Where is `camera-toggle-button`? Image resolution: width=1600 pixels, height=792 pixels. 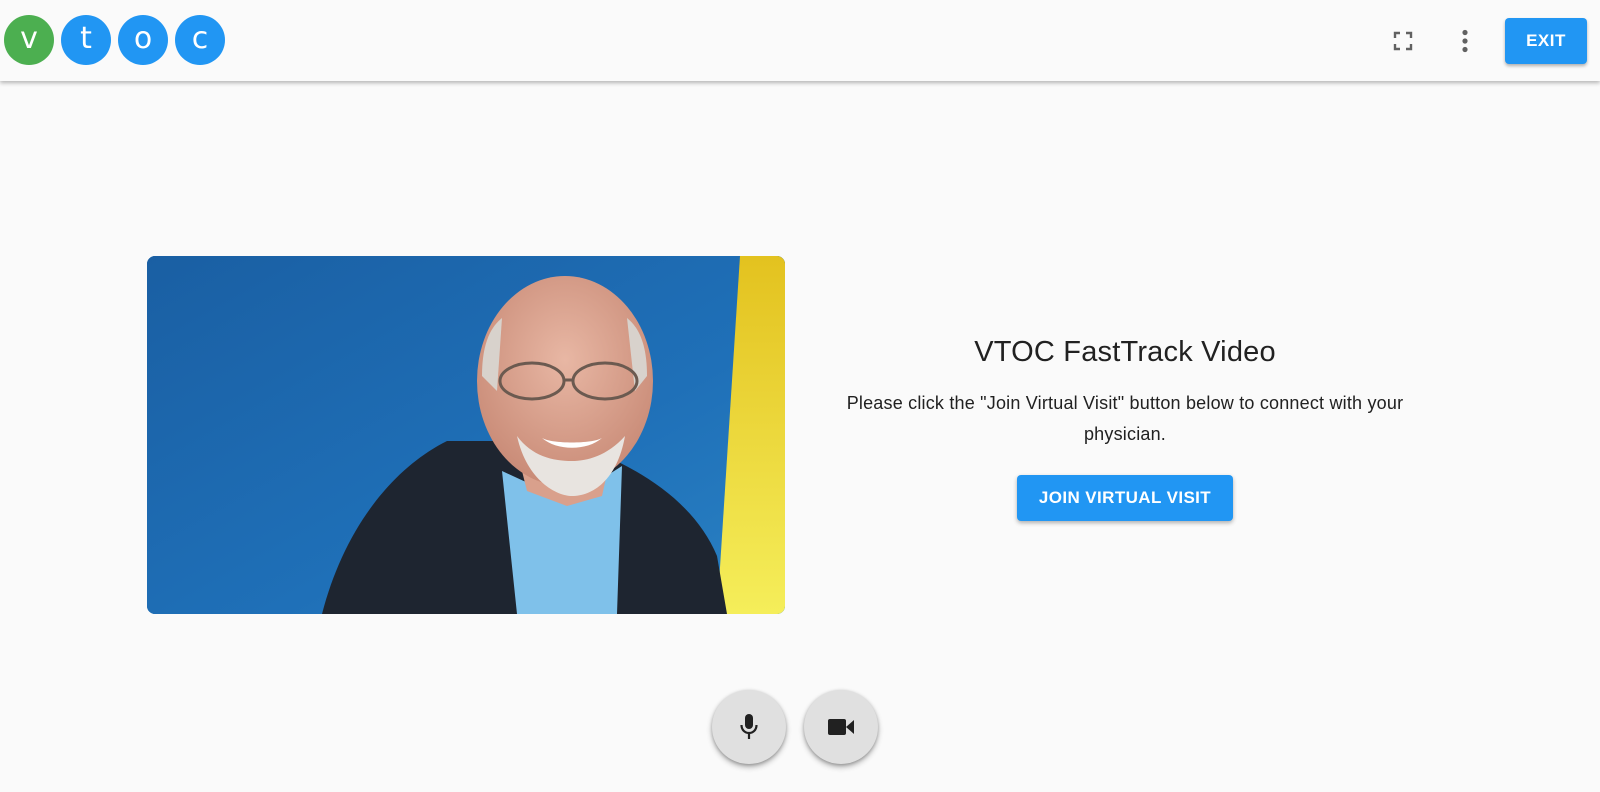 camera-toggle-button is located at coordinates (841, 727).